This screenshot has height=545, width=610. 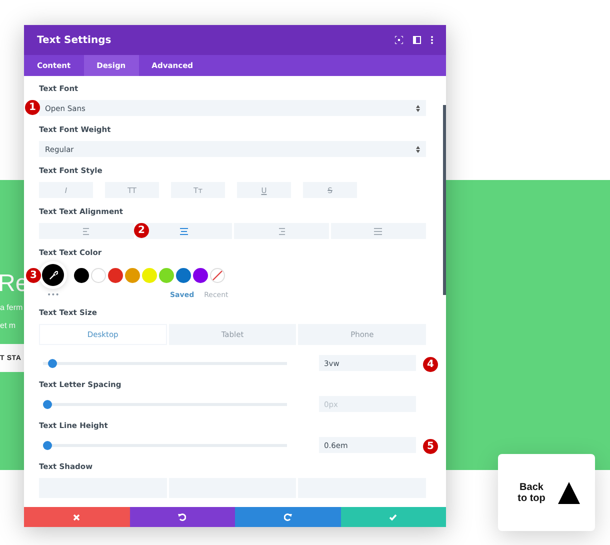 I want to click on step-badge: 3, so click(x=33, y=275).